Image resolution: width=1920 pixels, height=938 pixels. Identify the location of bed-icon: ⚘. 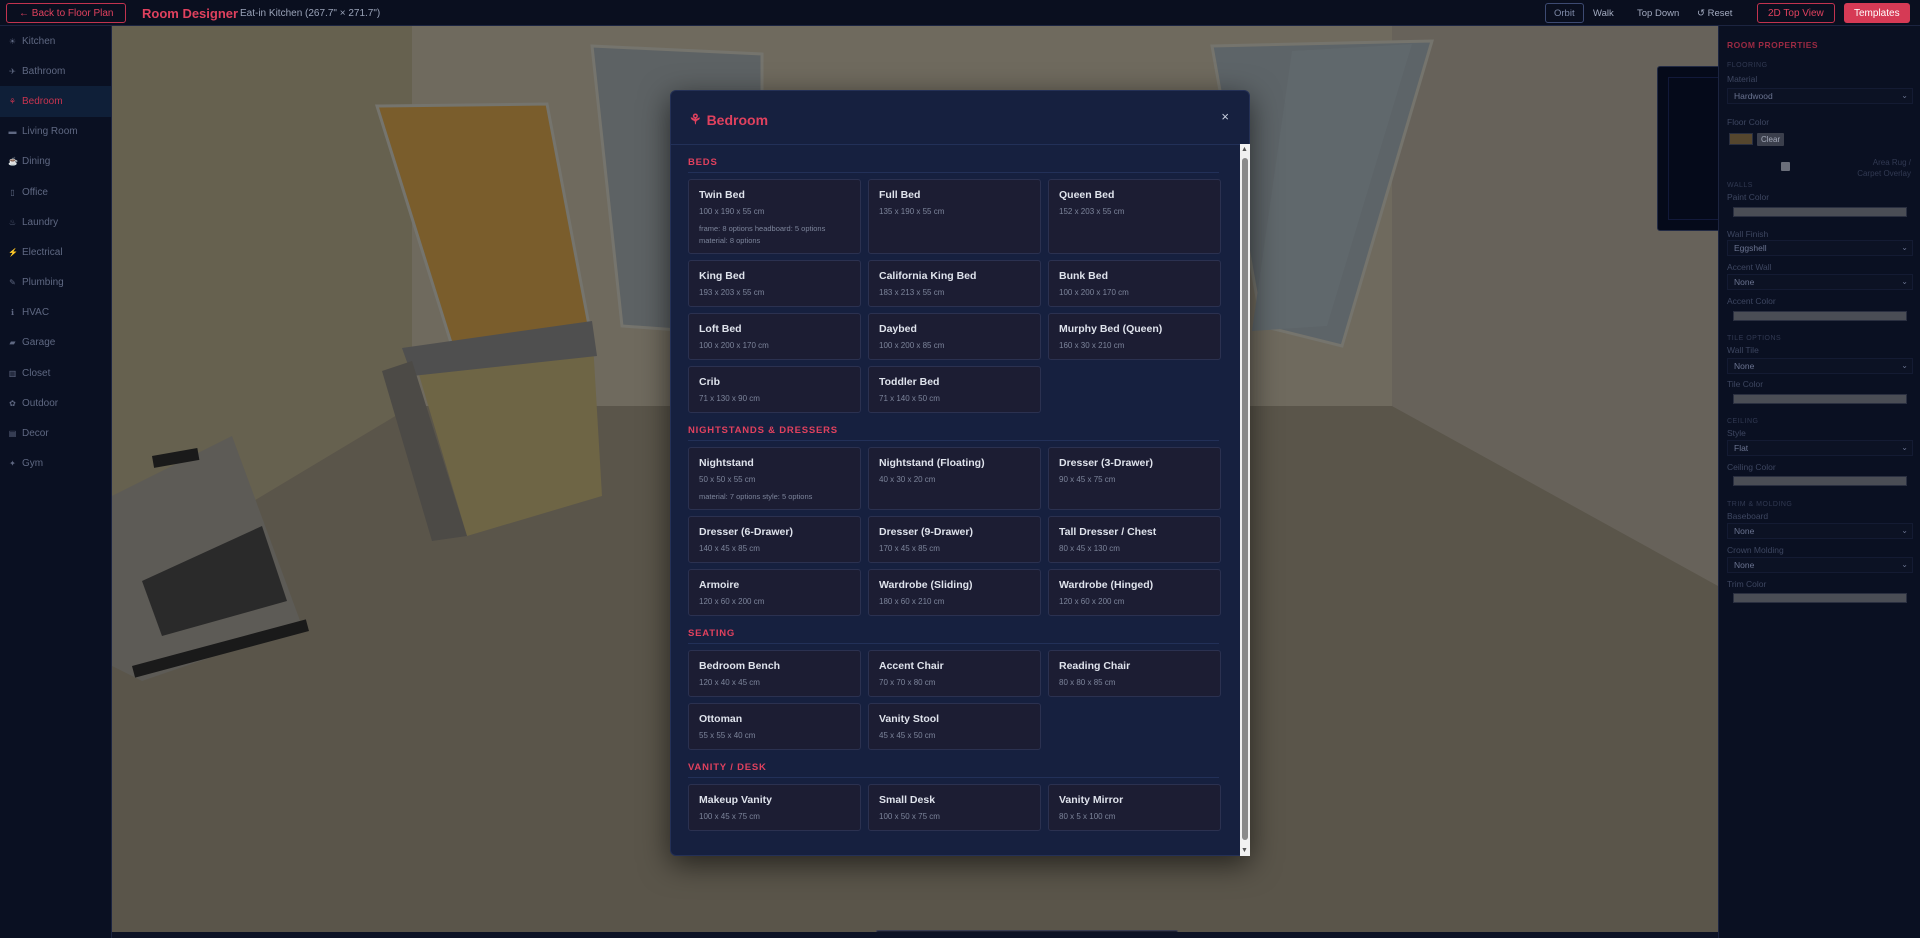
(695, 119).